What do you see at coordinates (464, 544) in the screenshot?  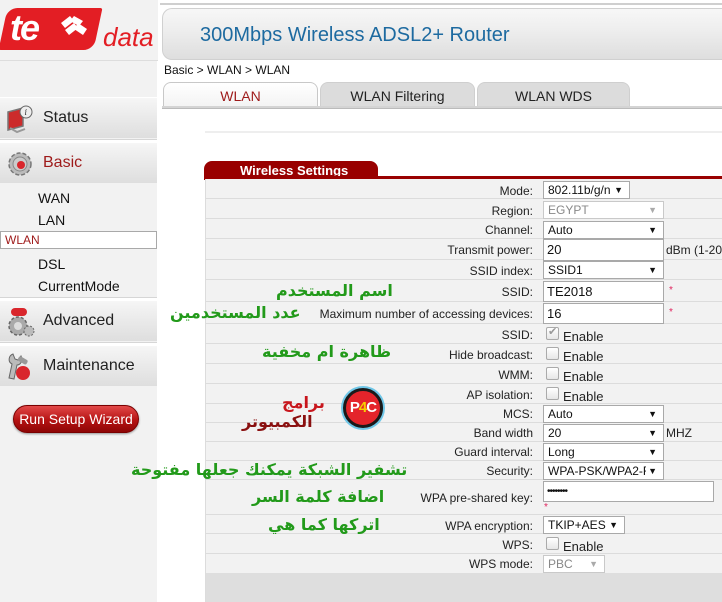 I see `row-wps: WPS: Enable` at bounding box center [464, 544].